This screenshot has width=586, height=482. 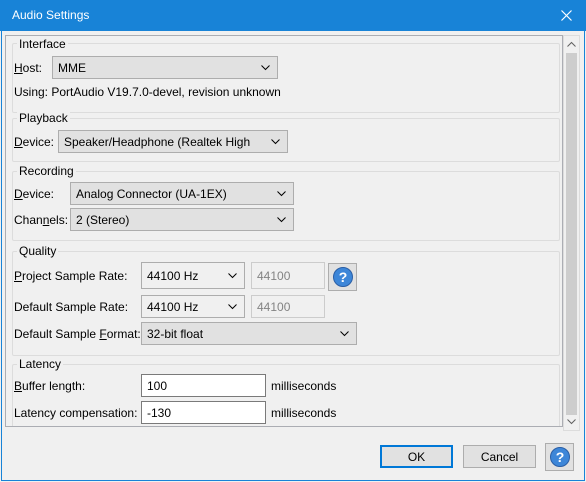 What do you see at coordinates (165, 67) in the screenshot?
I see `host-dropdown: MME` at bounding box center [165, 67].